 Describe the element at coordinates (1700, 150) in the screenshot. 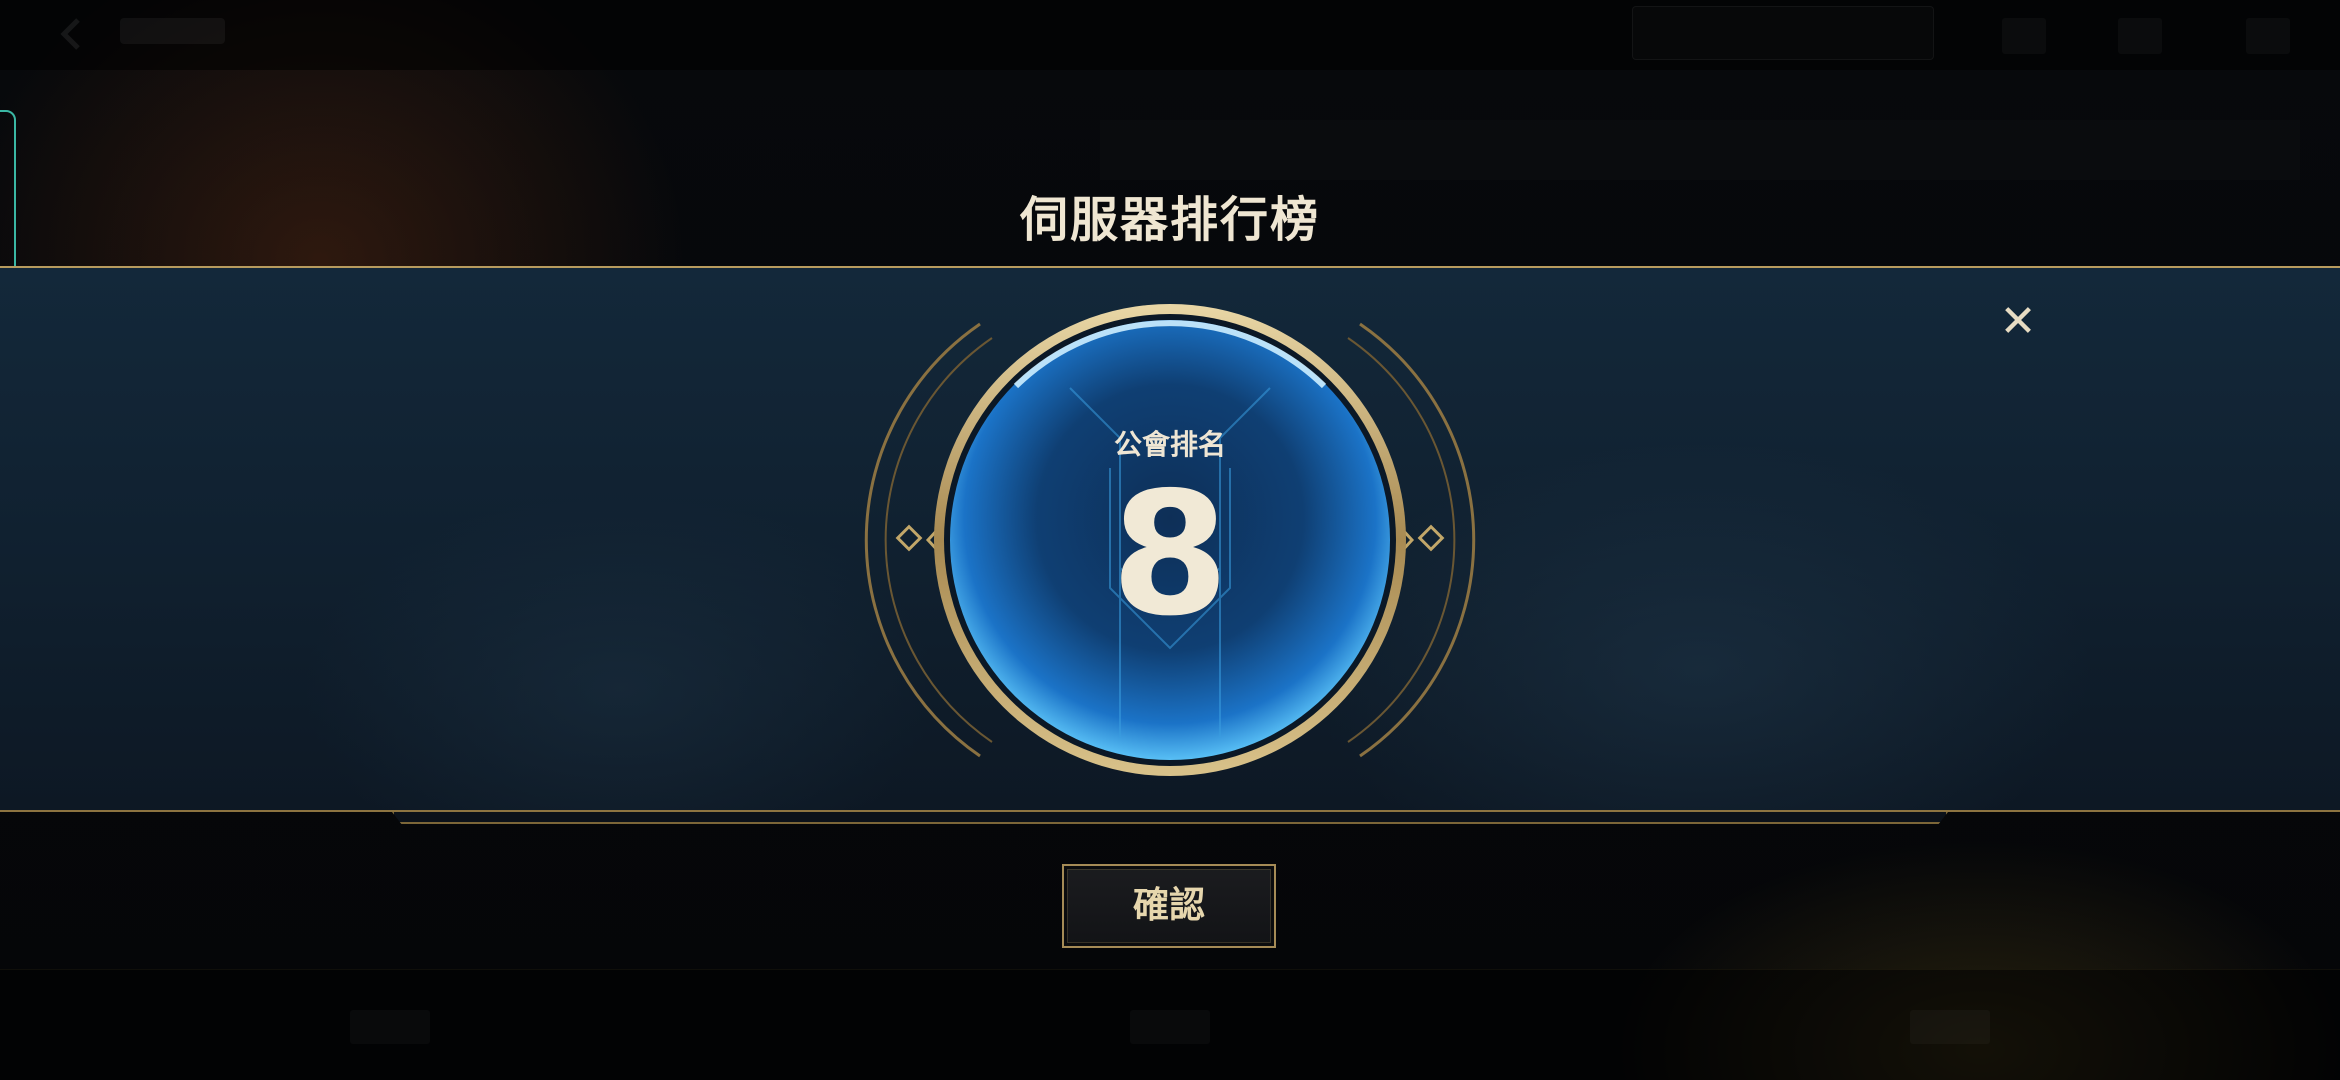

I see `background-tabs` at that location.